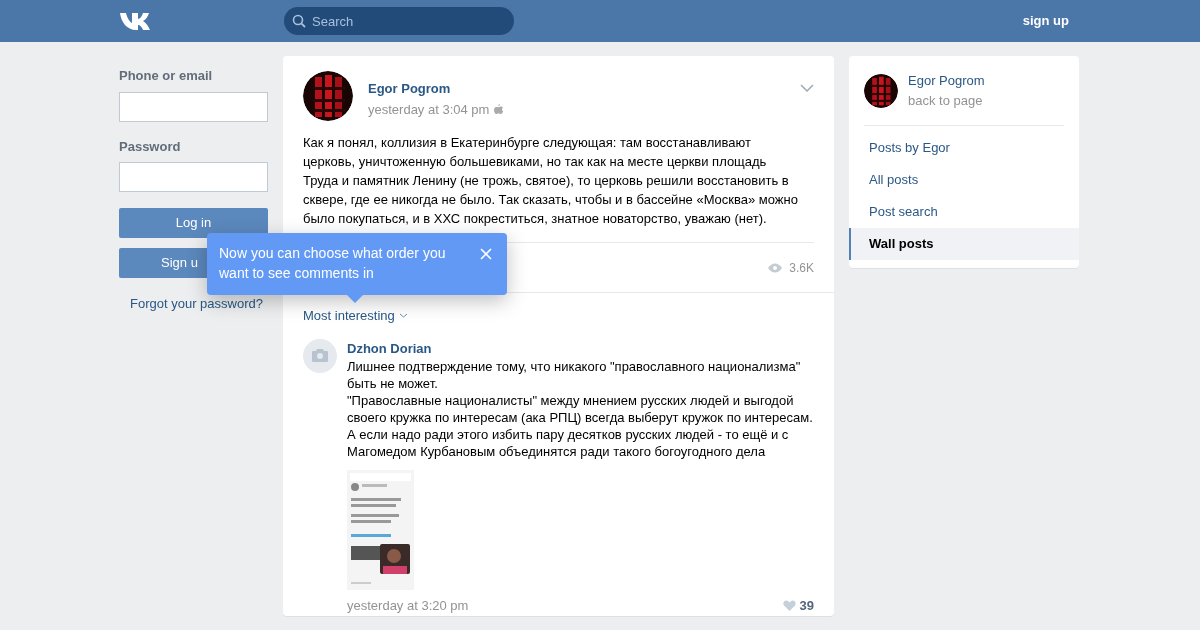 The width and height of the screenshot is (1200, 630). I want to click on camera-icon, so click(320, 355).